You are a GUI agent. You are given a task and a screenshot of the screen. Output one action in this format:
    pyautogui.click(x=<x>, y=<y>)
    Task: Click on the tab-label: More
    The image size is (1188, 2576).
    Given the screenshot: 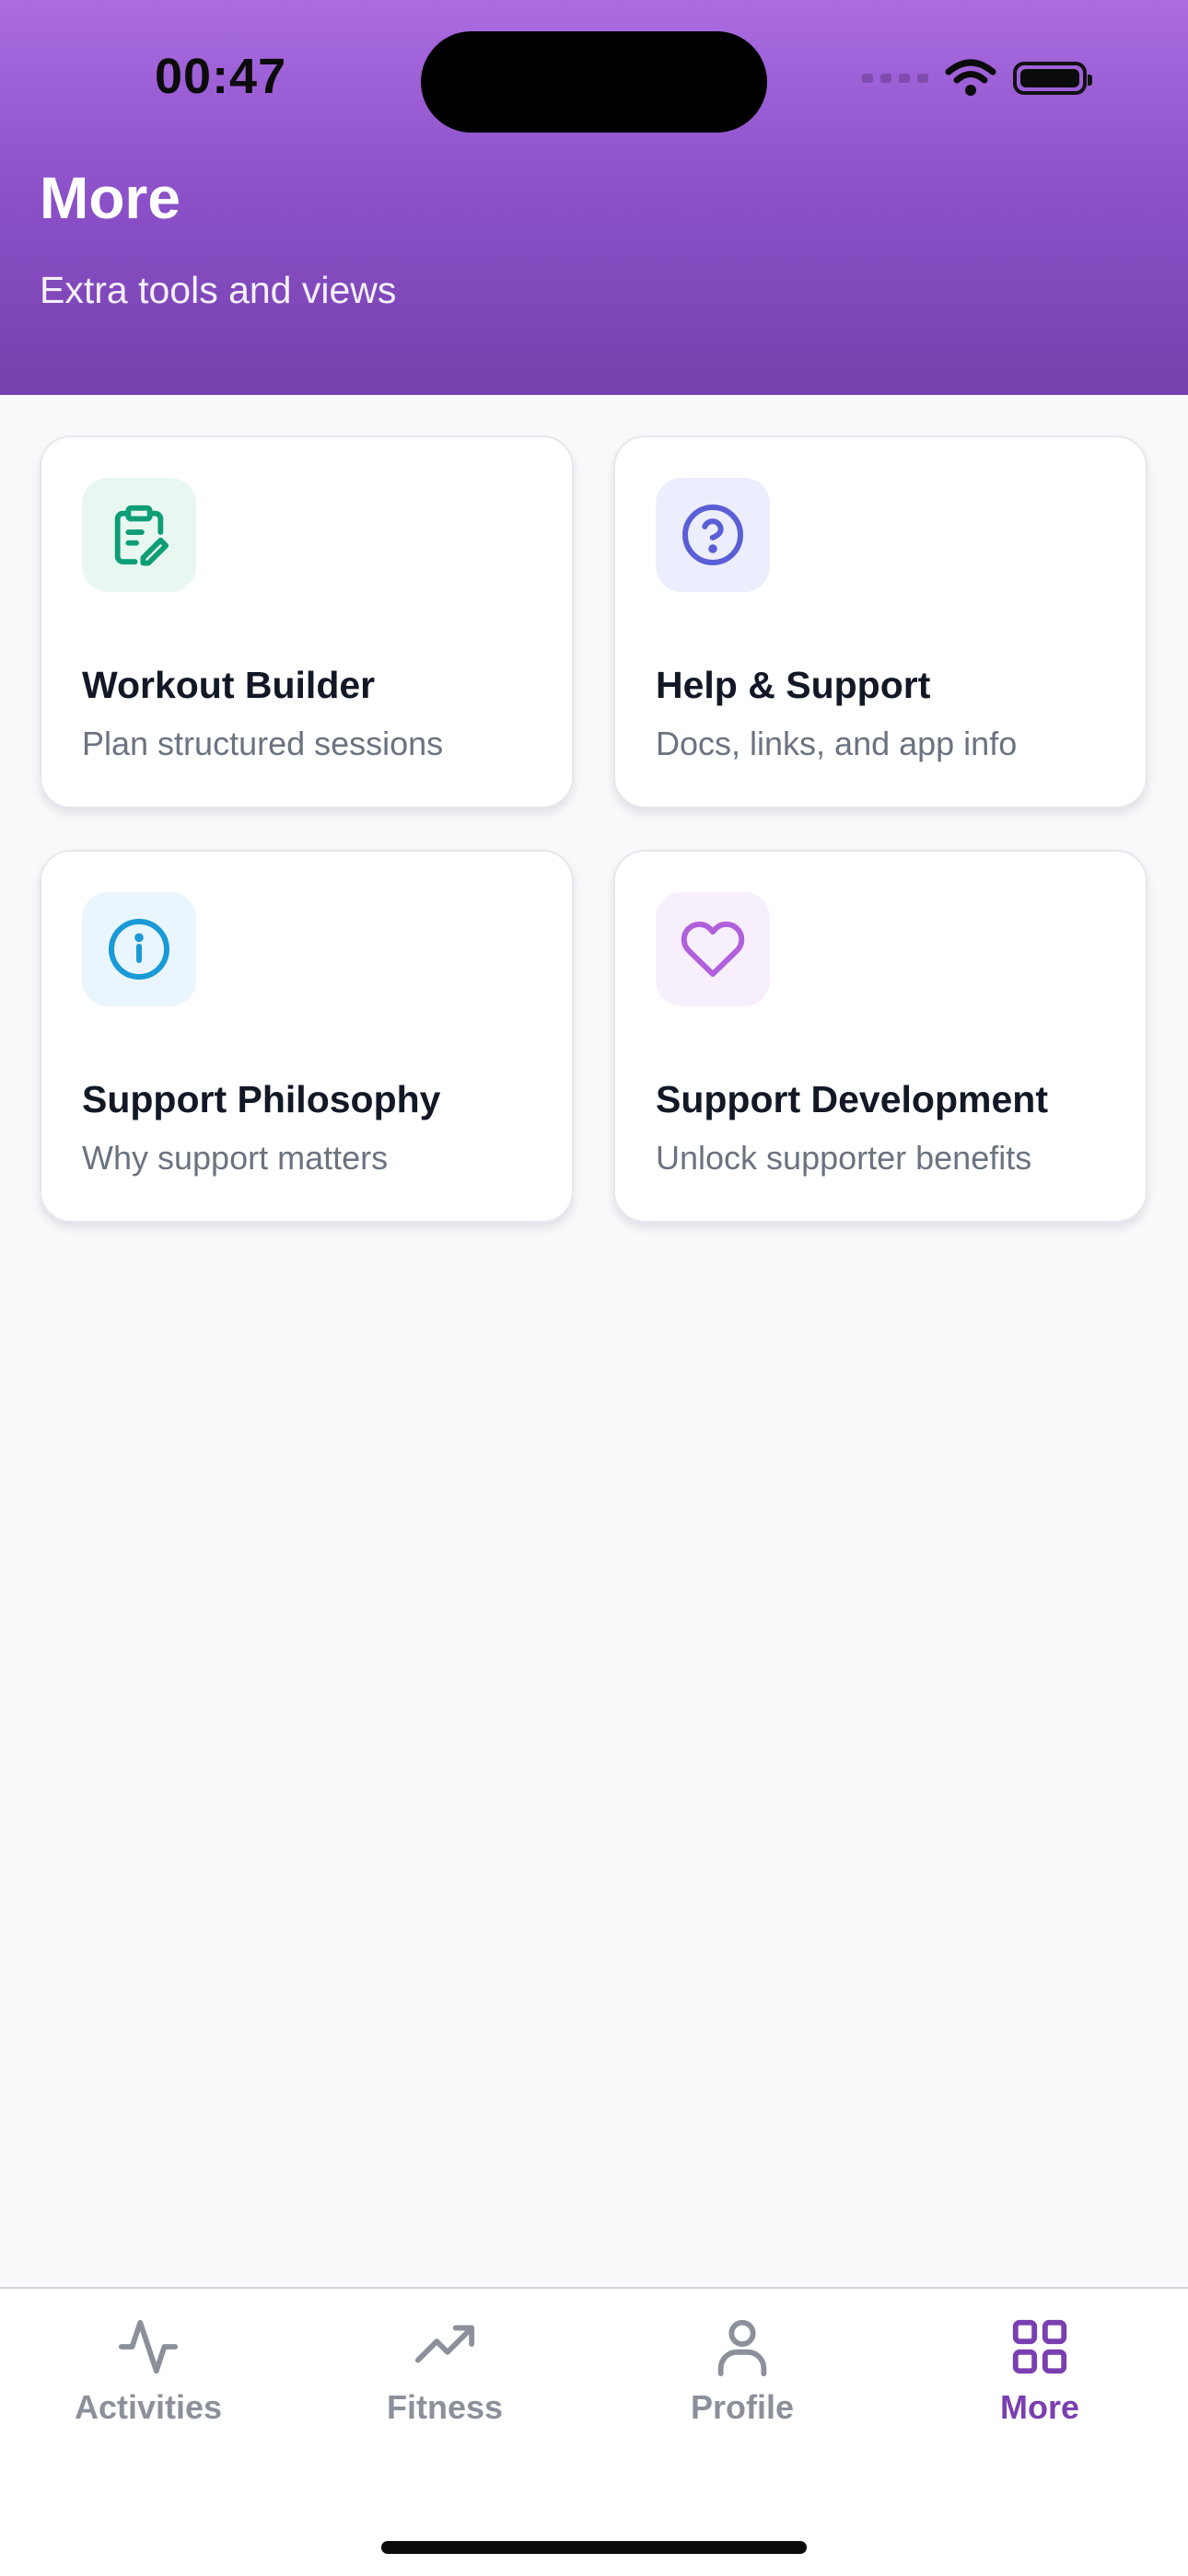 What is the action you would take?
    pyautogui.click(x=1039, y=2407)
    